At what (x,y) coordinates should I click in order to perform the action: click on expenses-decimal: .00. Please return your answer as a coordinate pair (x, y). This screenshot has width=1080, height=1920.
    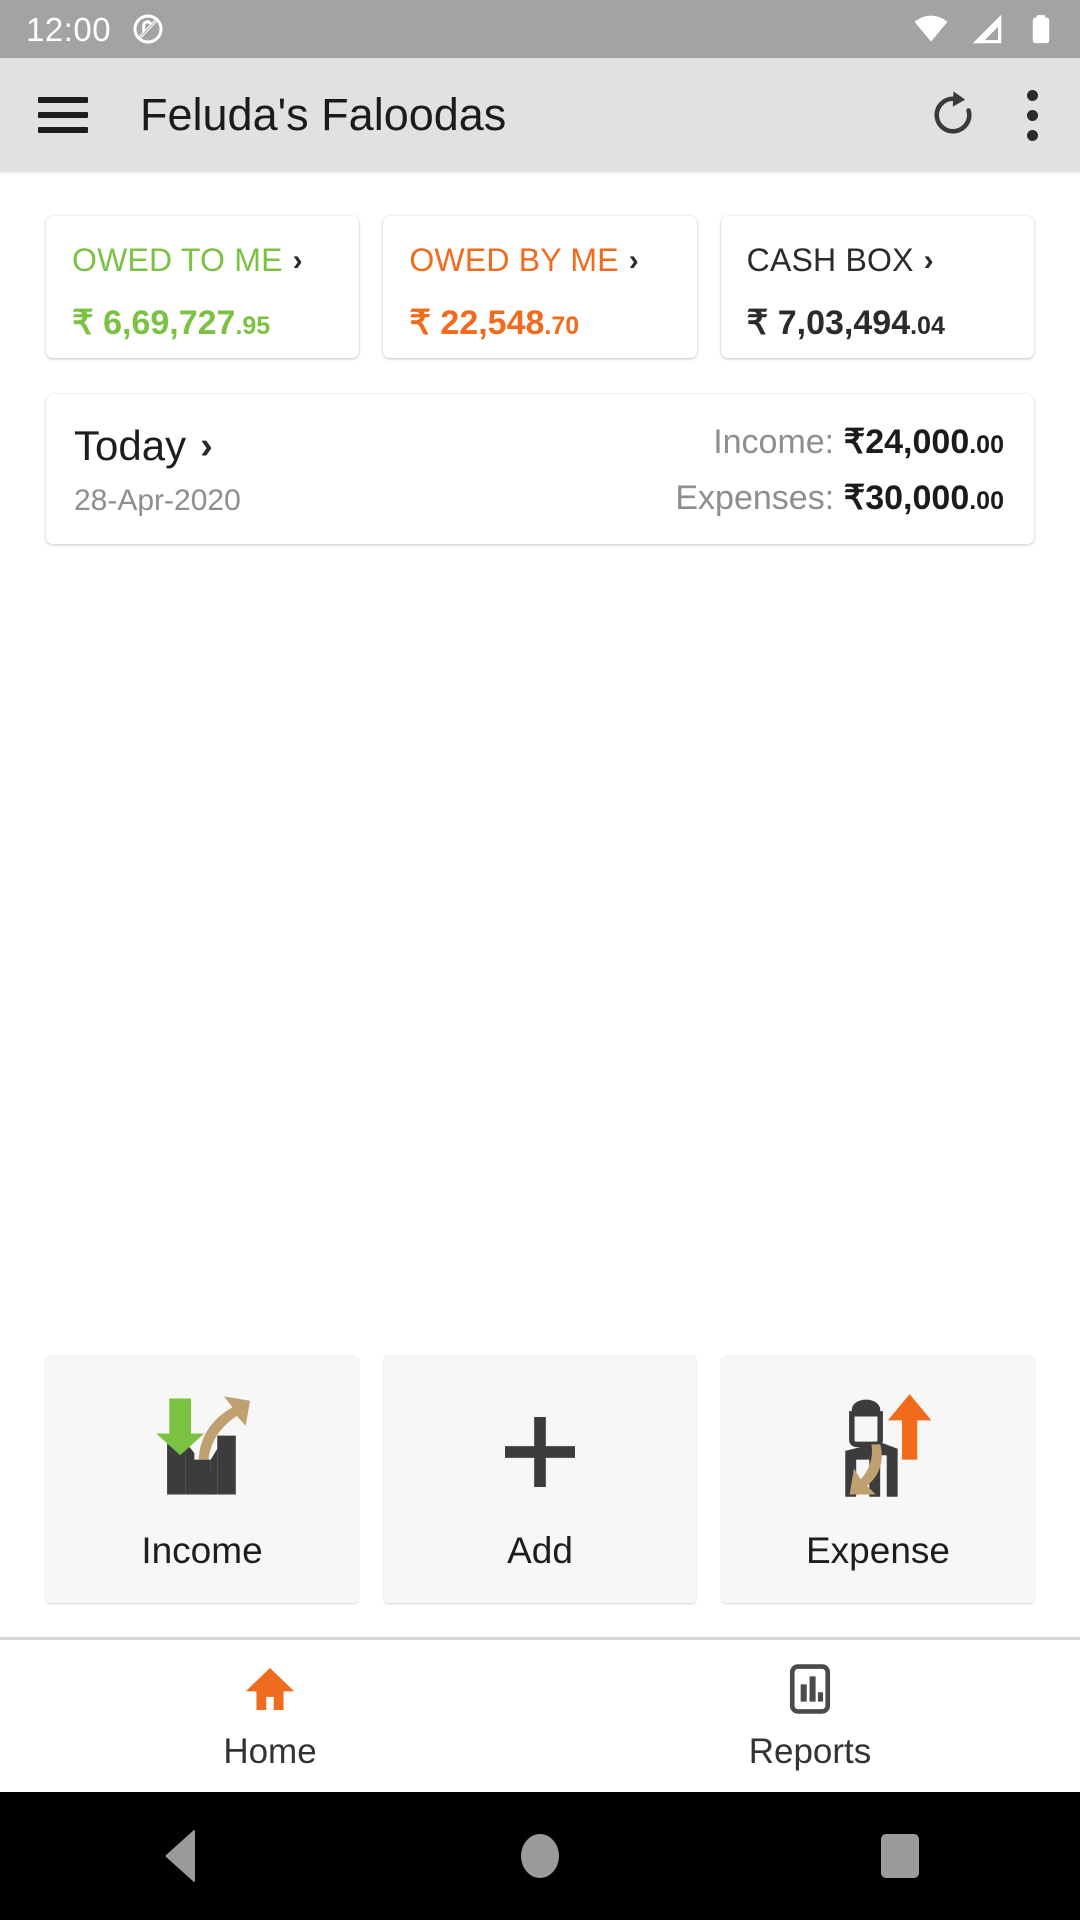
    Looking at the image, I should click on (986, 501).